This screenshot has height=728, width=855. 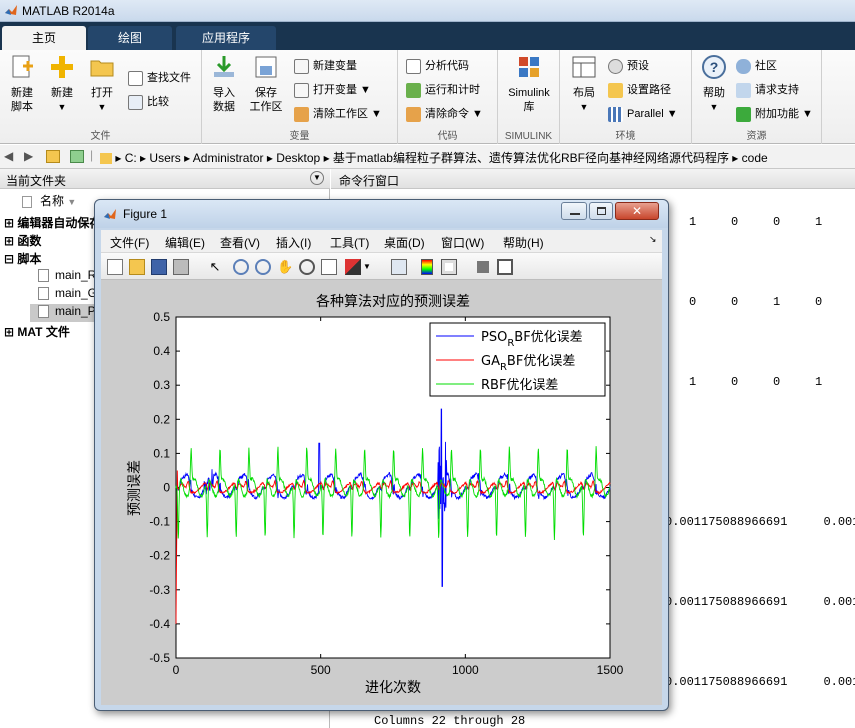 I want to click on hide-tools-icon, so click(x=483, y=267).